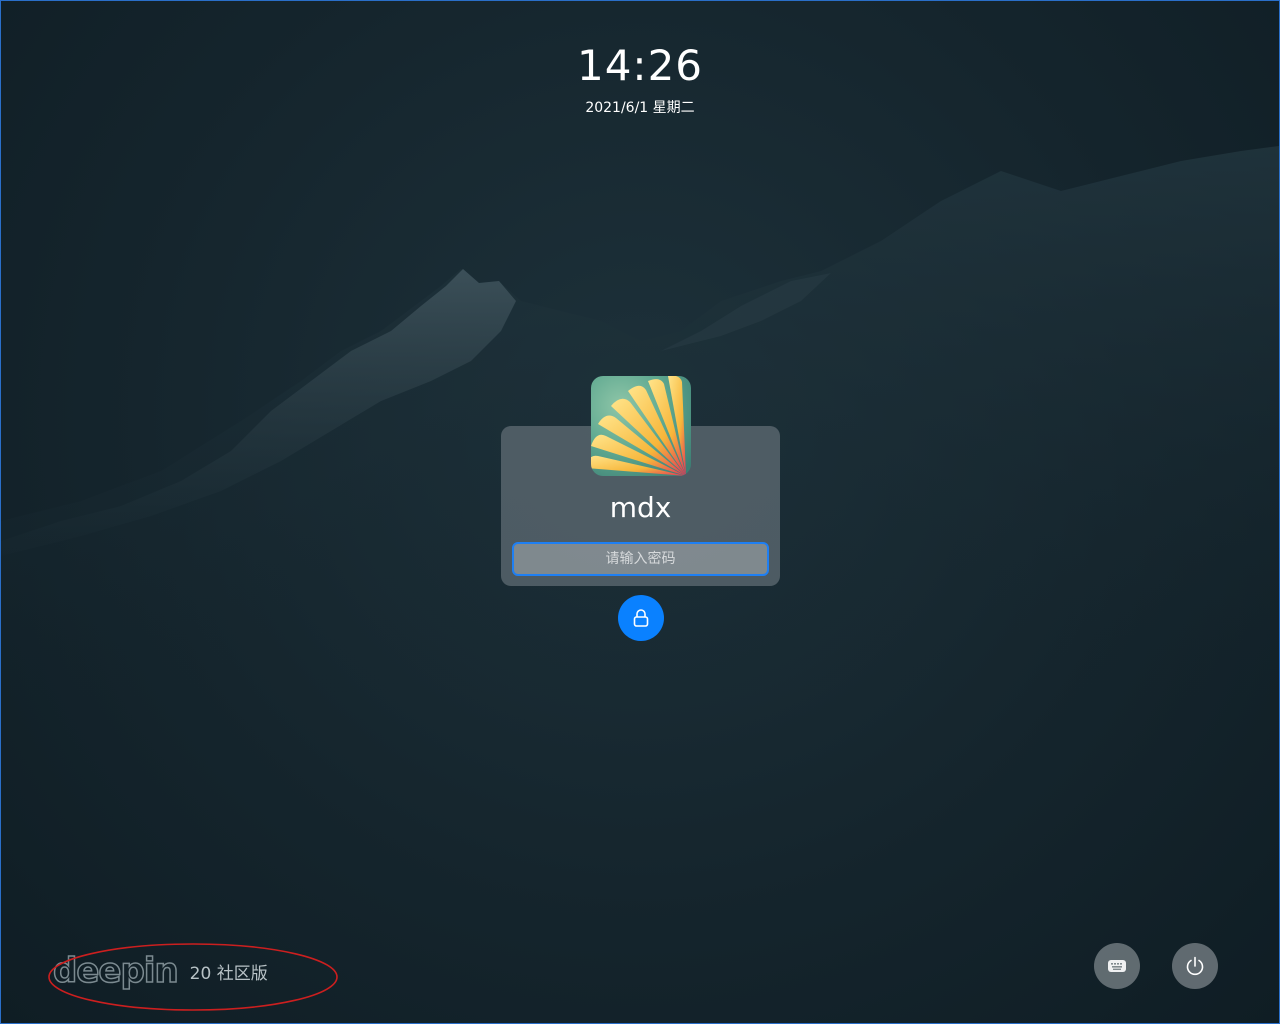 The image size is (1280, 1024). I want to click on power-icon, so click(1195, 966).